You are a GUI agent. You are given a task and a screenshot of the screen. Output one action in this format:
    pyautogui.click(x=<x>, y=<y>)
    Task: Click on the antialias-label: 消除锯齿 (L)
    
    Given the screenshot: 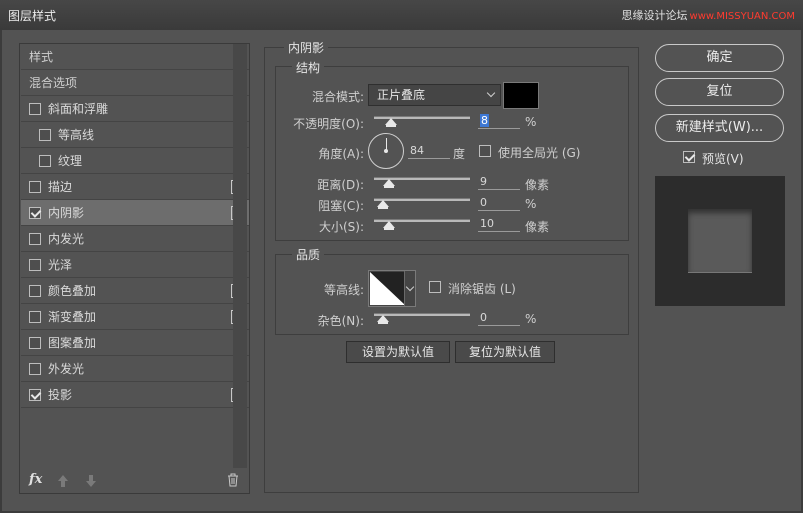 What is the action you would take?
    pyautogui.click(x=482, y=289)
    